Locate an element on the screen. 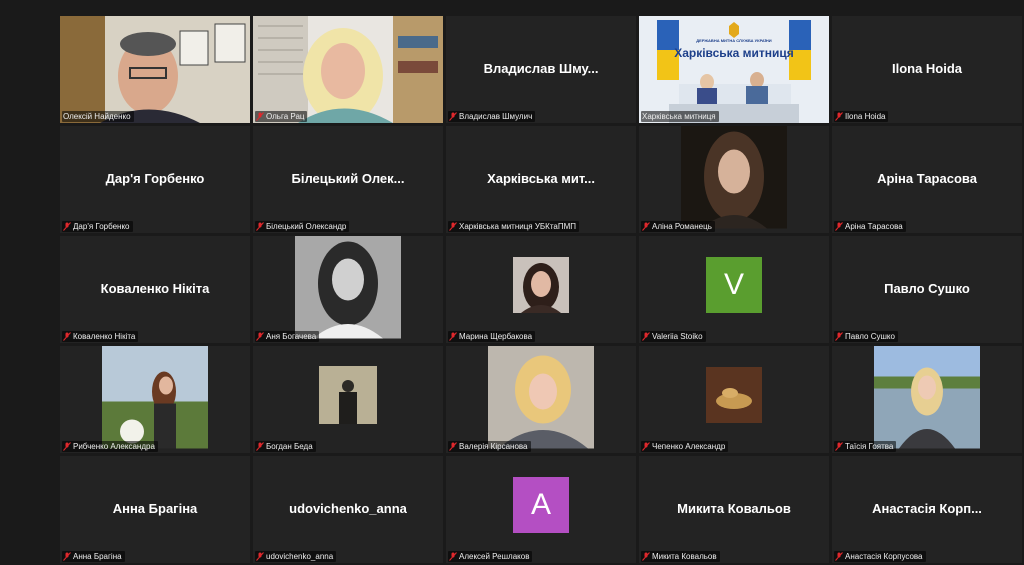  participant-label: Харківська митниця УБКтаПМП is located at coordinates (514, 226).